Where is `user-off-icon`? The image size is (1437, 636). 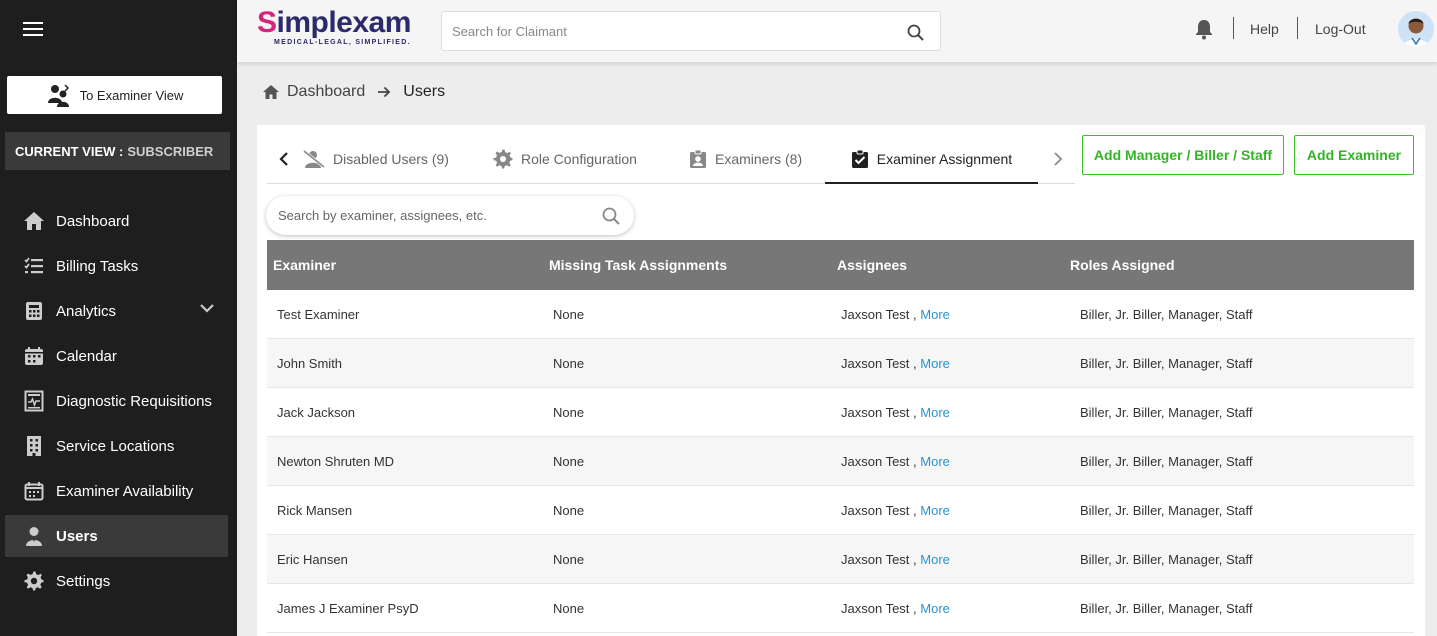 user-off-icon is located at coordinates (314, 159).